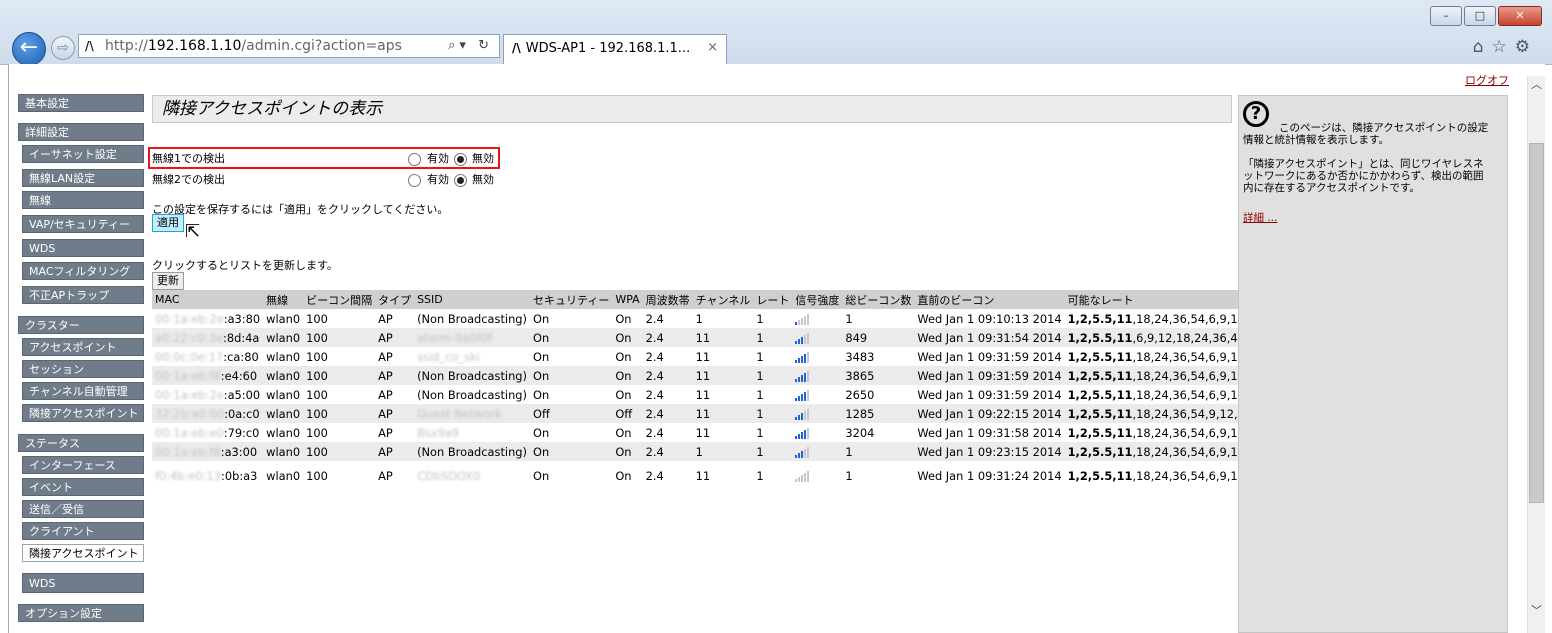  I want to click on ssid-cell: (Non Broadcasting), so click(472, 394).